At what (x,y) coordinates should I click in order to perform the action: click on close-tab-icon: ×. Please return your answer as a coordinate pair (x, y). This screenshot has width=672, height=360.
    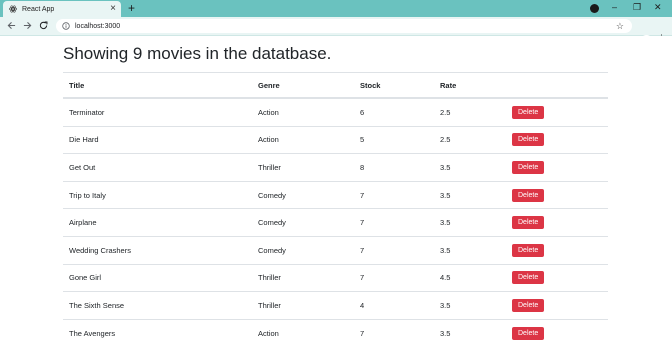
    Looking at the image, I should click on (113, 9).